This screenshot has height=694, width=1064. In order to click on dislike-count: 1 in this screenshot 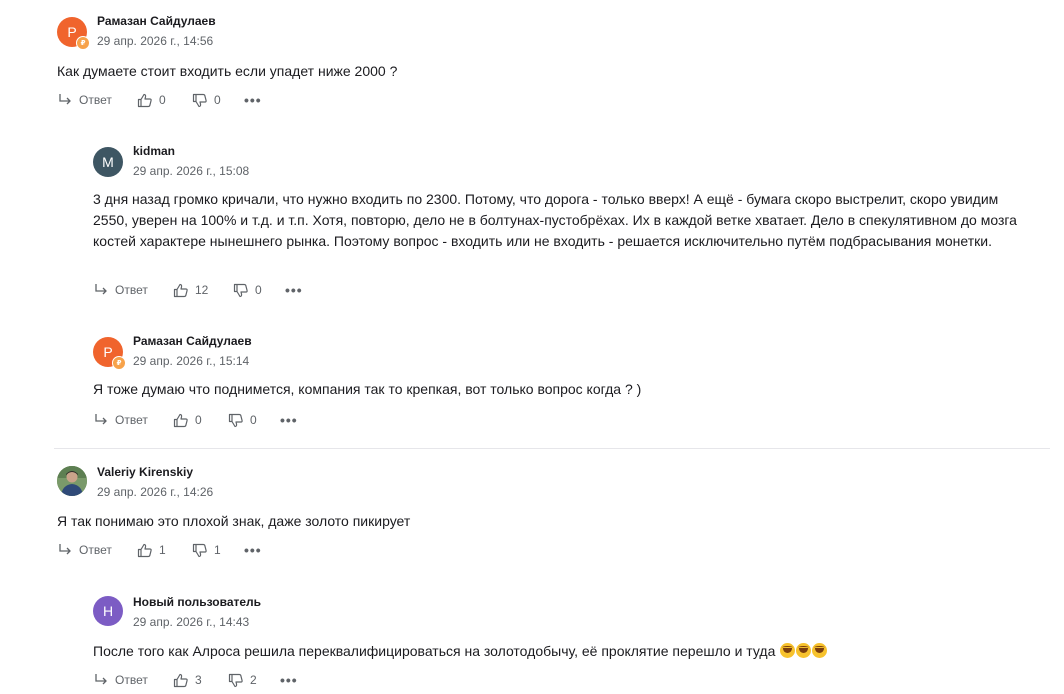, I will do `click(217, 550)`.